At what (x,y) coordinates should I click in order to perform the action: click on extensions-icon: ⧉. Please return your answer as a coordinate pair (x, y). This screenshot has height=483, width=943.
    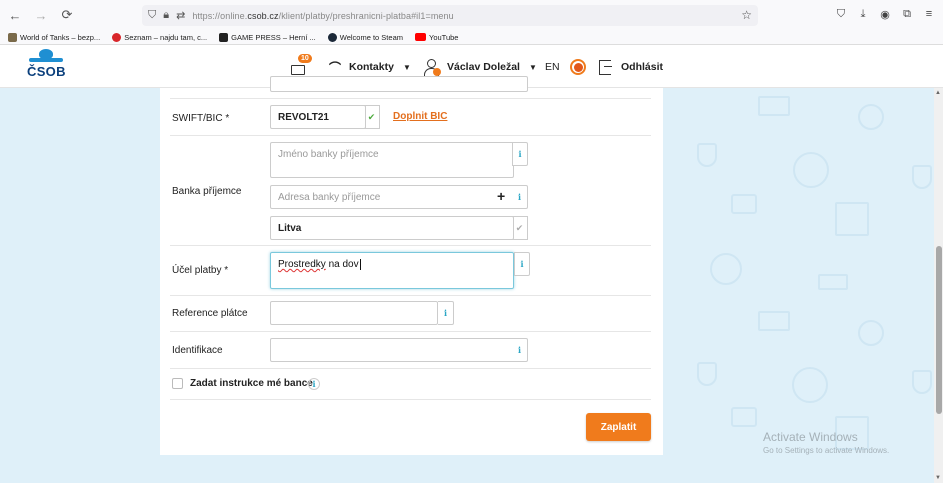
    Looking at the image, I should click on (907, 14).